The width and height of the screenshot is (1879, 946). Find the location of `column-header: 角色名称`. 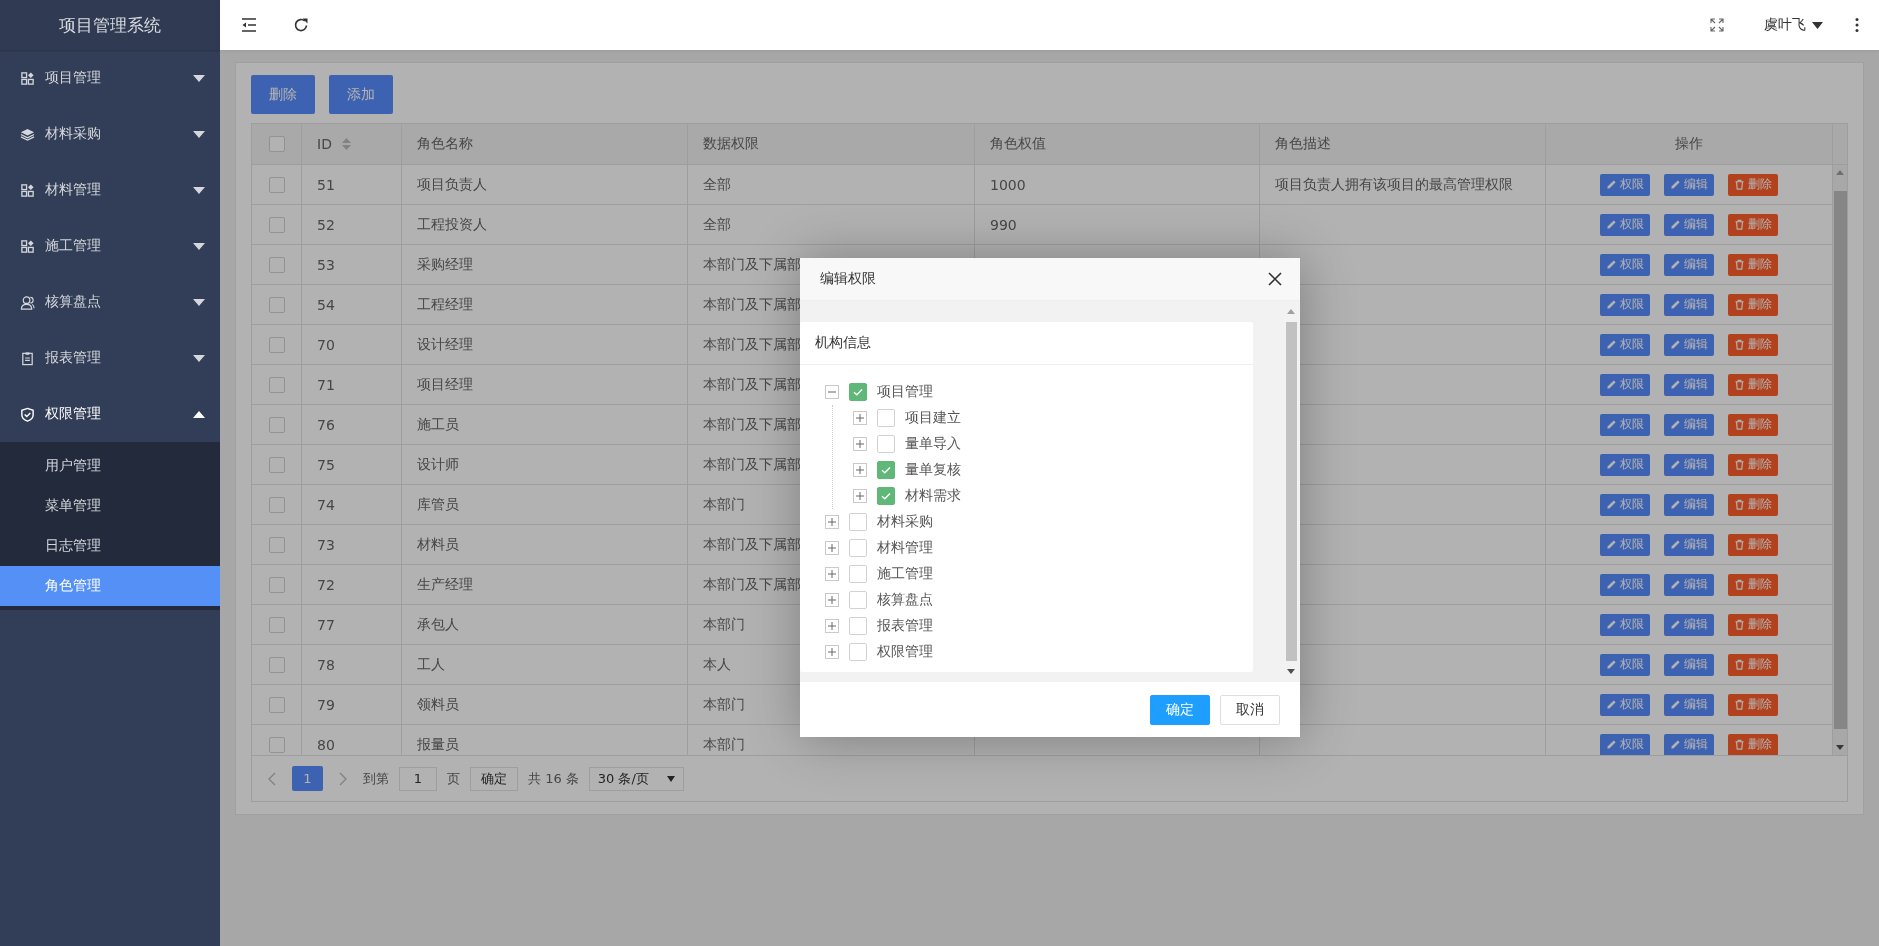

column-header: 角色名称 is located at coordinates (445, 144).